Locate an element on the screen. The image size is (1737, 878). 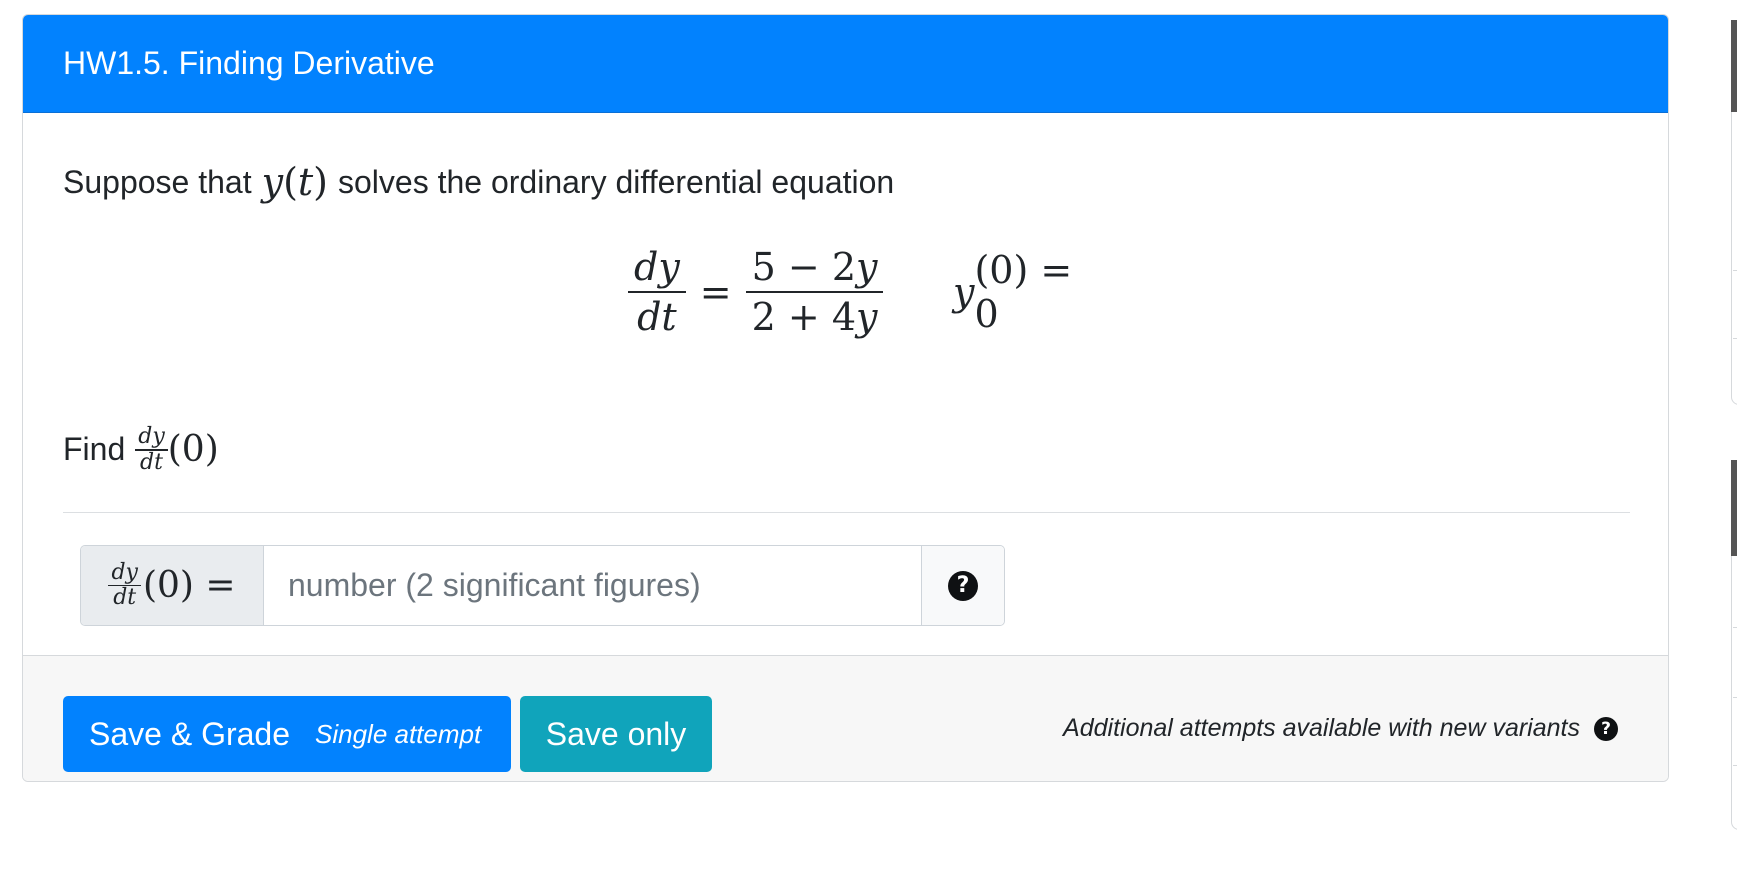
rhs-fraction: 5 − 2y 2 + 4y is located at coordinates (814, 292).